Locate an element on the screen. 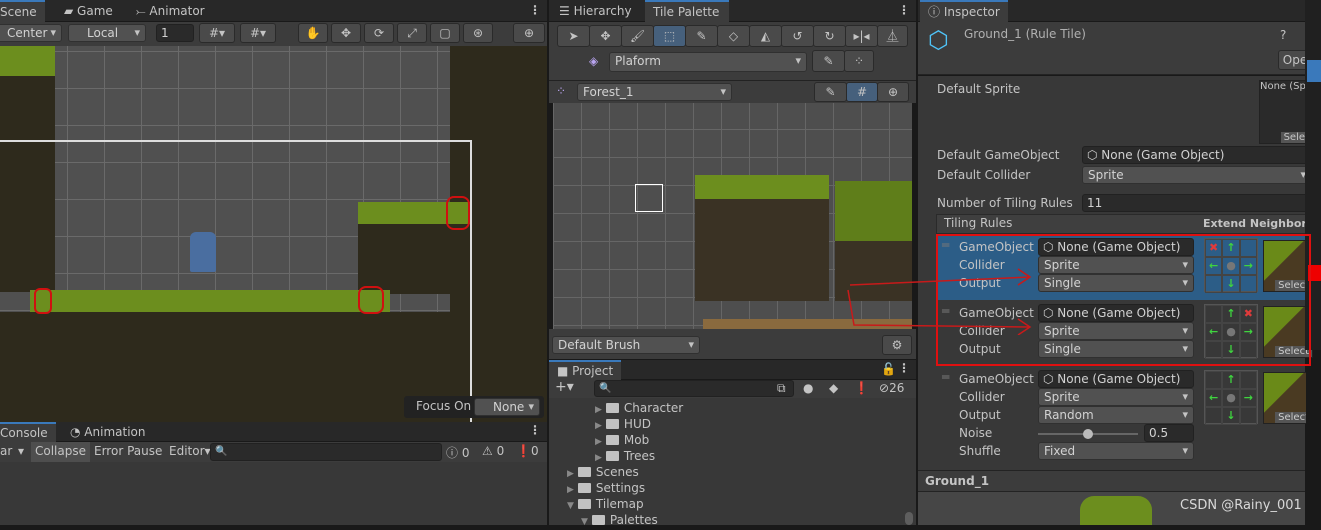 The height and width of the screenshot is (530, 1321). help-icon: ? is located at coordinates (1283, 35).